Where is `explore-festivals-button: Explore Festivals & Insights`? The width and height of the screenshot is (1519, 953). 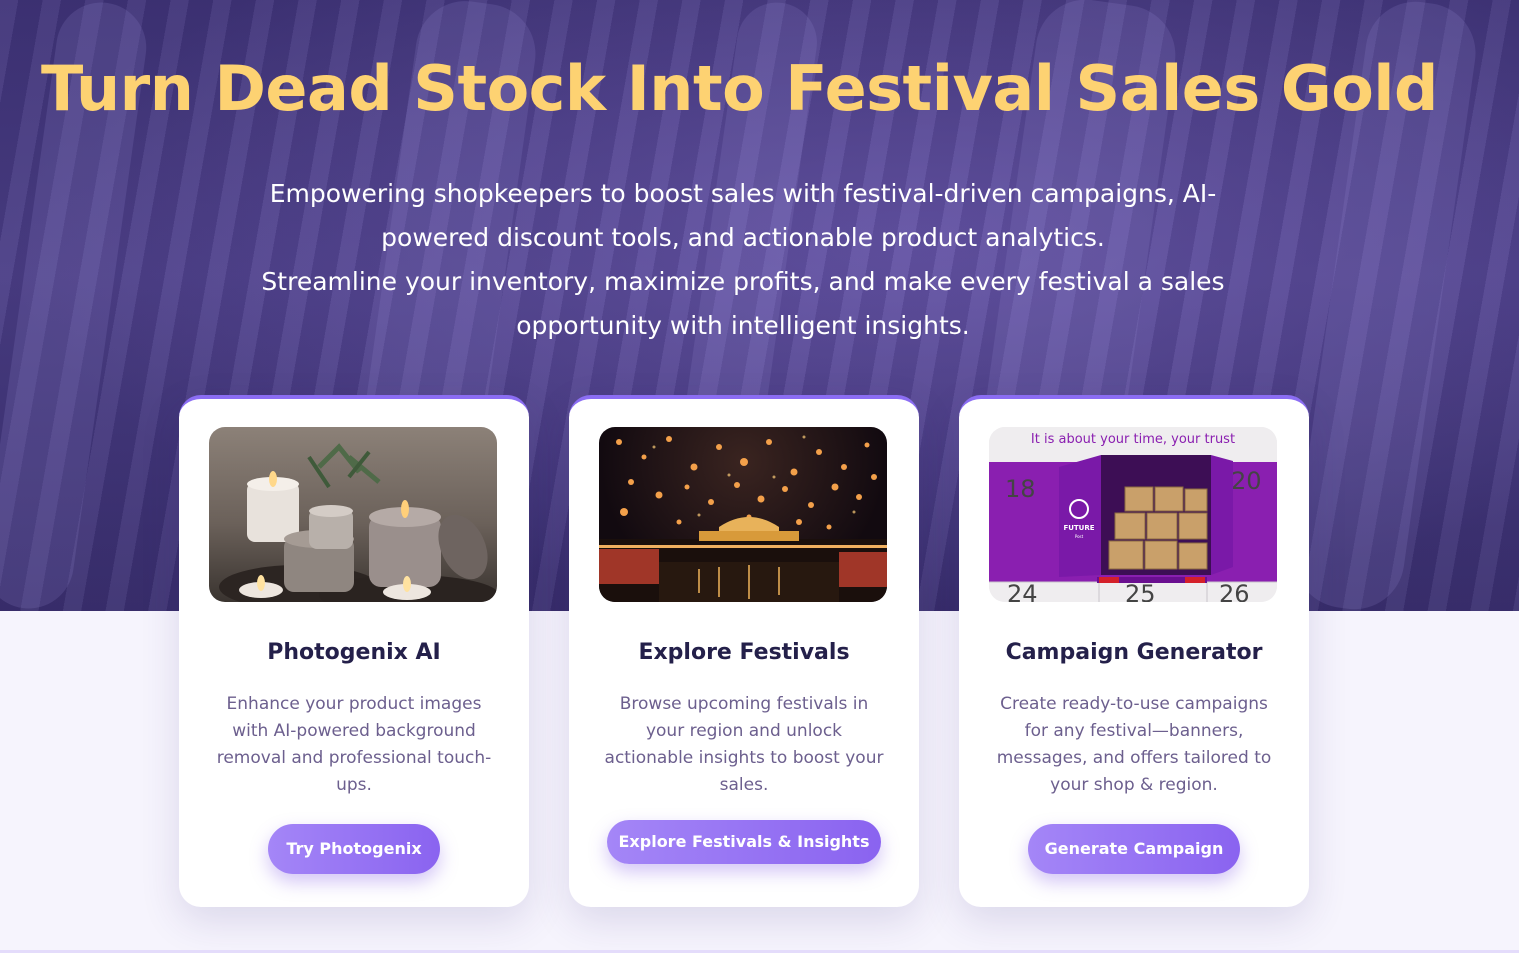
explore-festivals-button: Explore Festivals & Insights is located at coordinates (744, 842).